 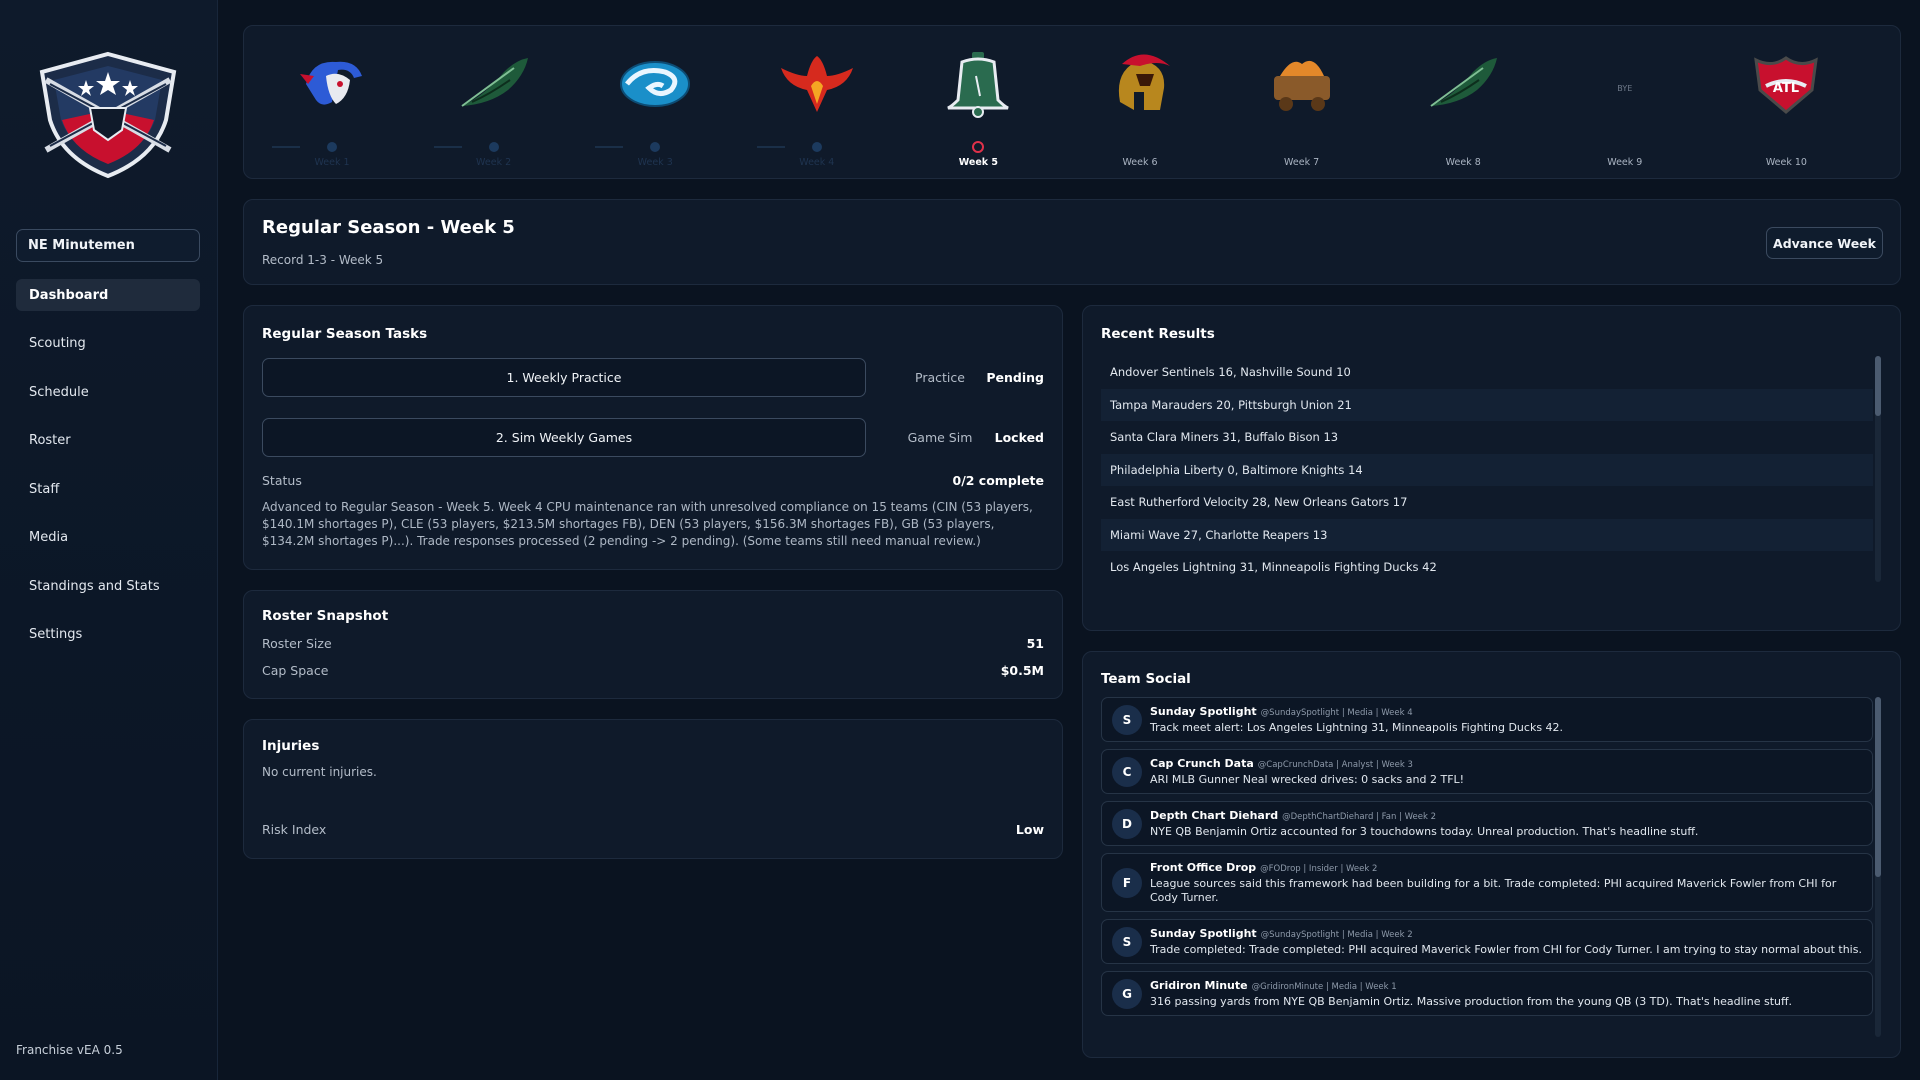 I want to click on phoenix-icon, so click(x=816, y=84).